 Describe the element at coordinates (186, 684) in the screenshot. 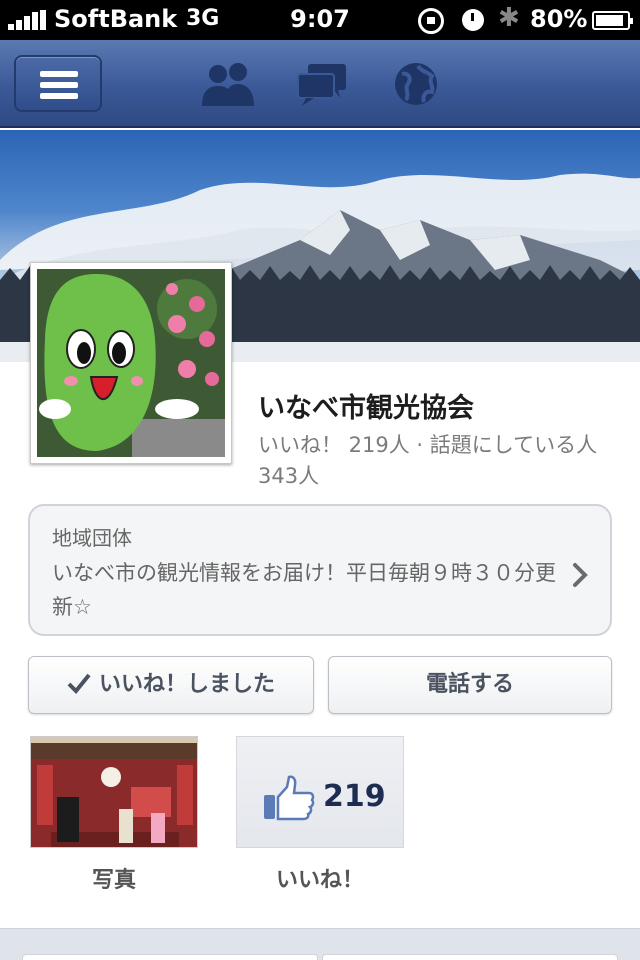

I see `liked-button-label: いいね！しました` at that location.